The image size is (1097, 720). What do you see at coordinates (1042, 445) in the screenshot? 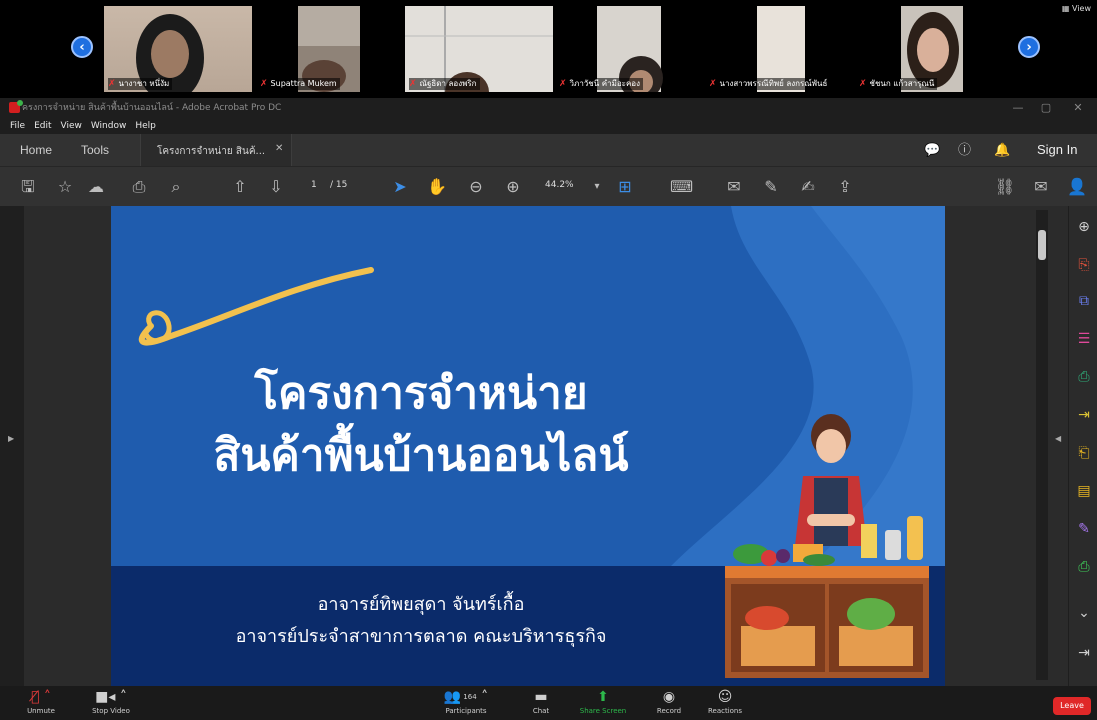
I see `vertical-scrollbar` at bounding box center [1042, 445].